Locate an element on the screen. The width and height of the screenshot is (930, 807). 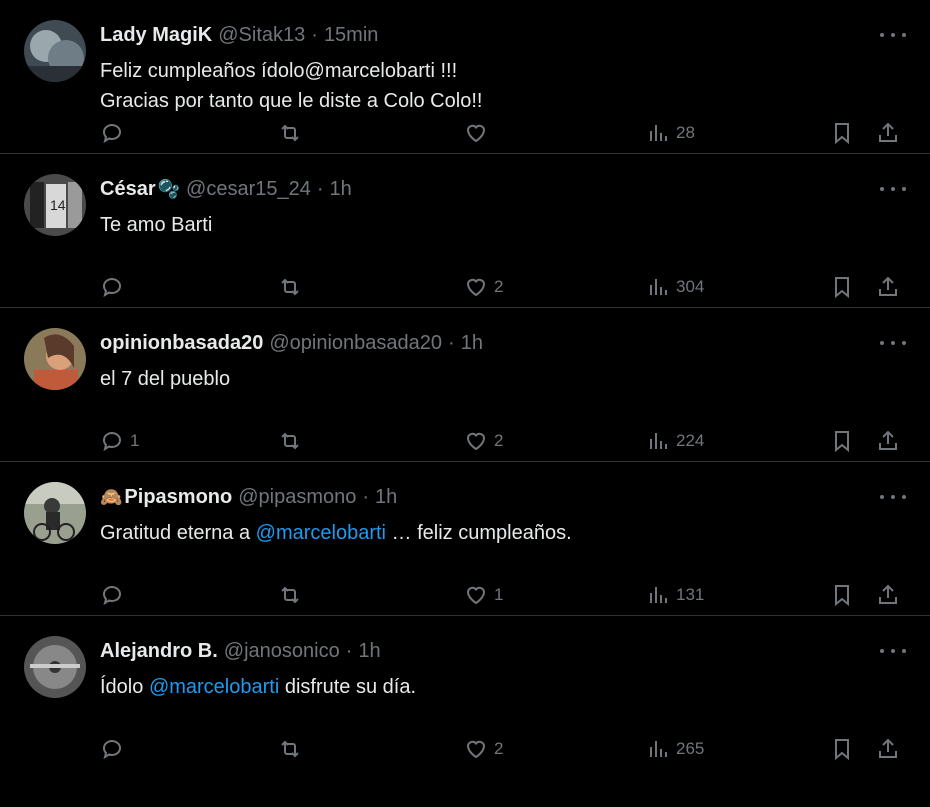
like-button is located at coordinates (479, 133).